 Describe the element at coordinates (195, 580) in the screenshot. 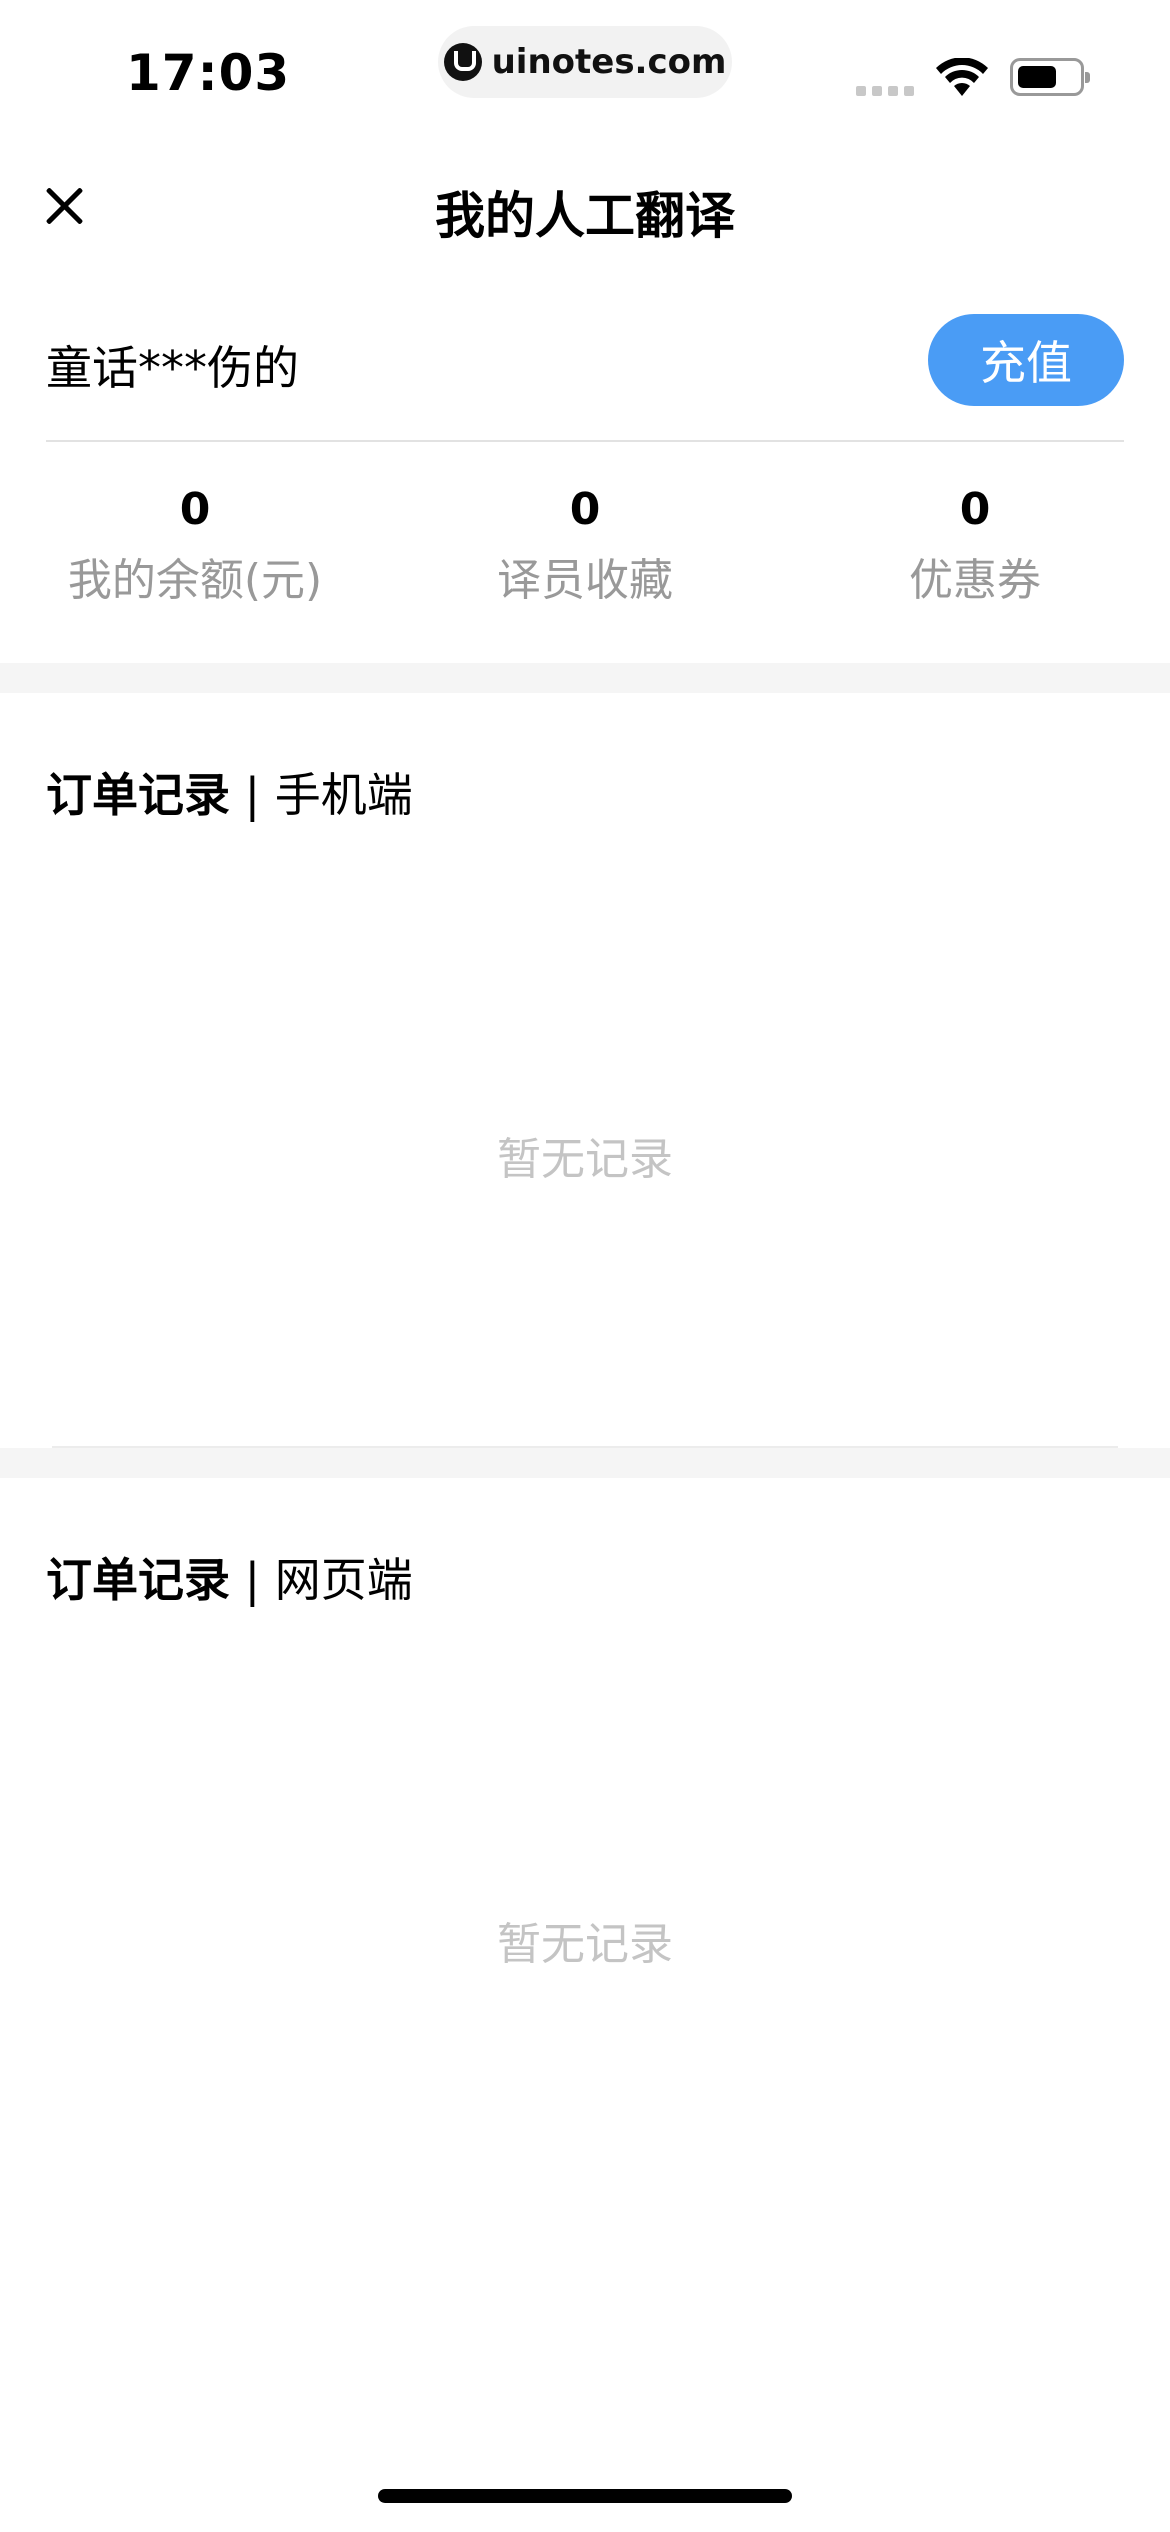

I see `stat-label: 我的余额(元)` at that location.